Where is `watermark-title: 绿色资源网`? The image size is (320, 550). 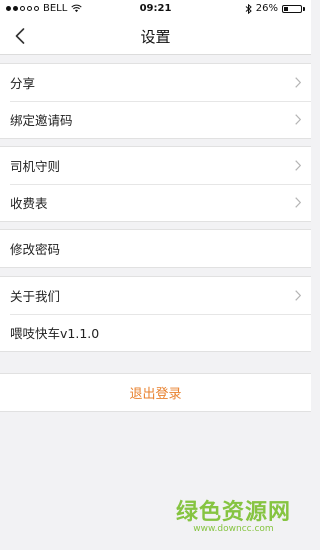
watermark-title: 绿色资源网 is located at coordinates (233, 512).